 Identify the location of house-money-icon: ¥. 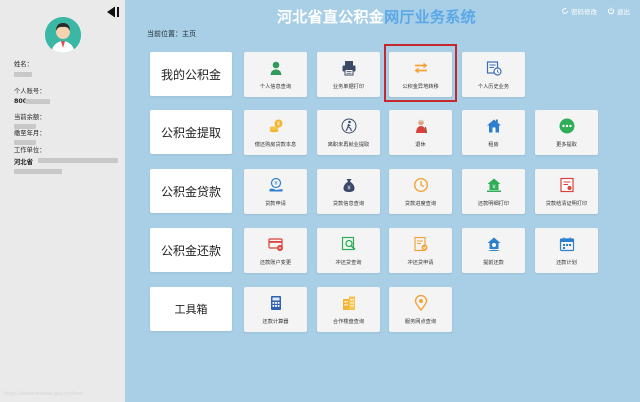
(494, 185).